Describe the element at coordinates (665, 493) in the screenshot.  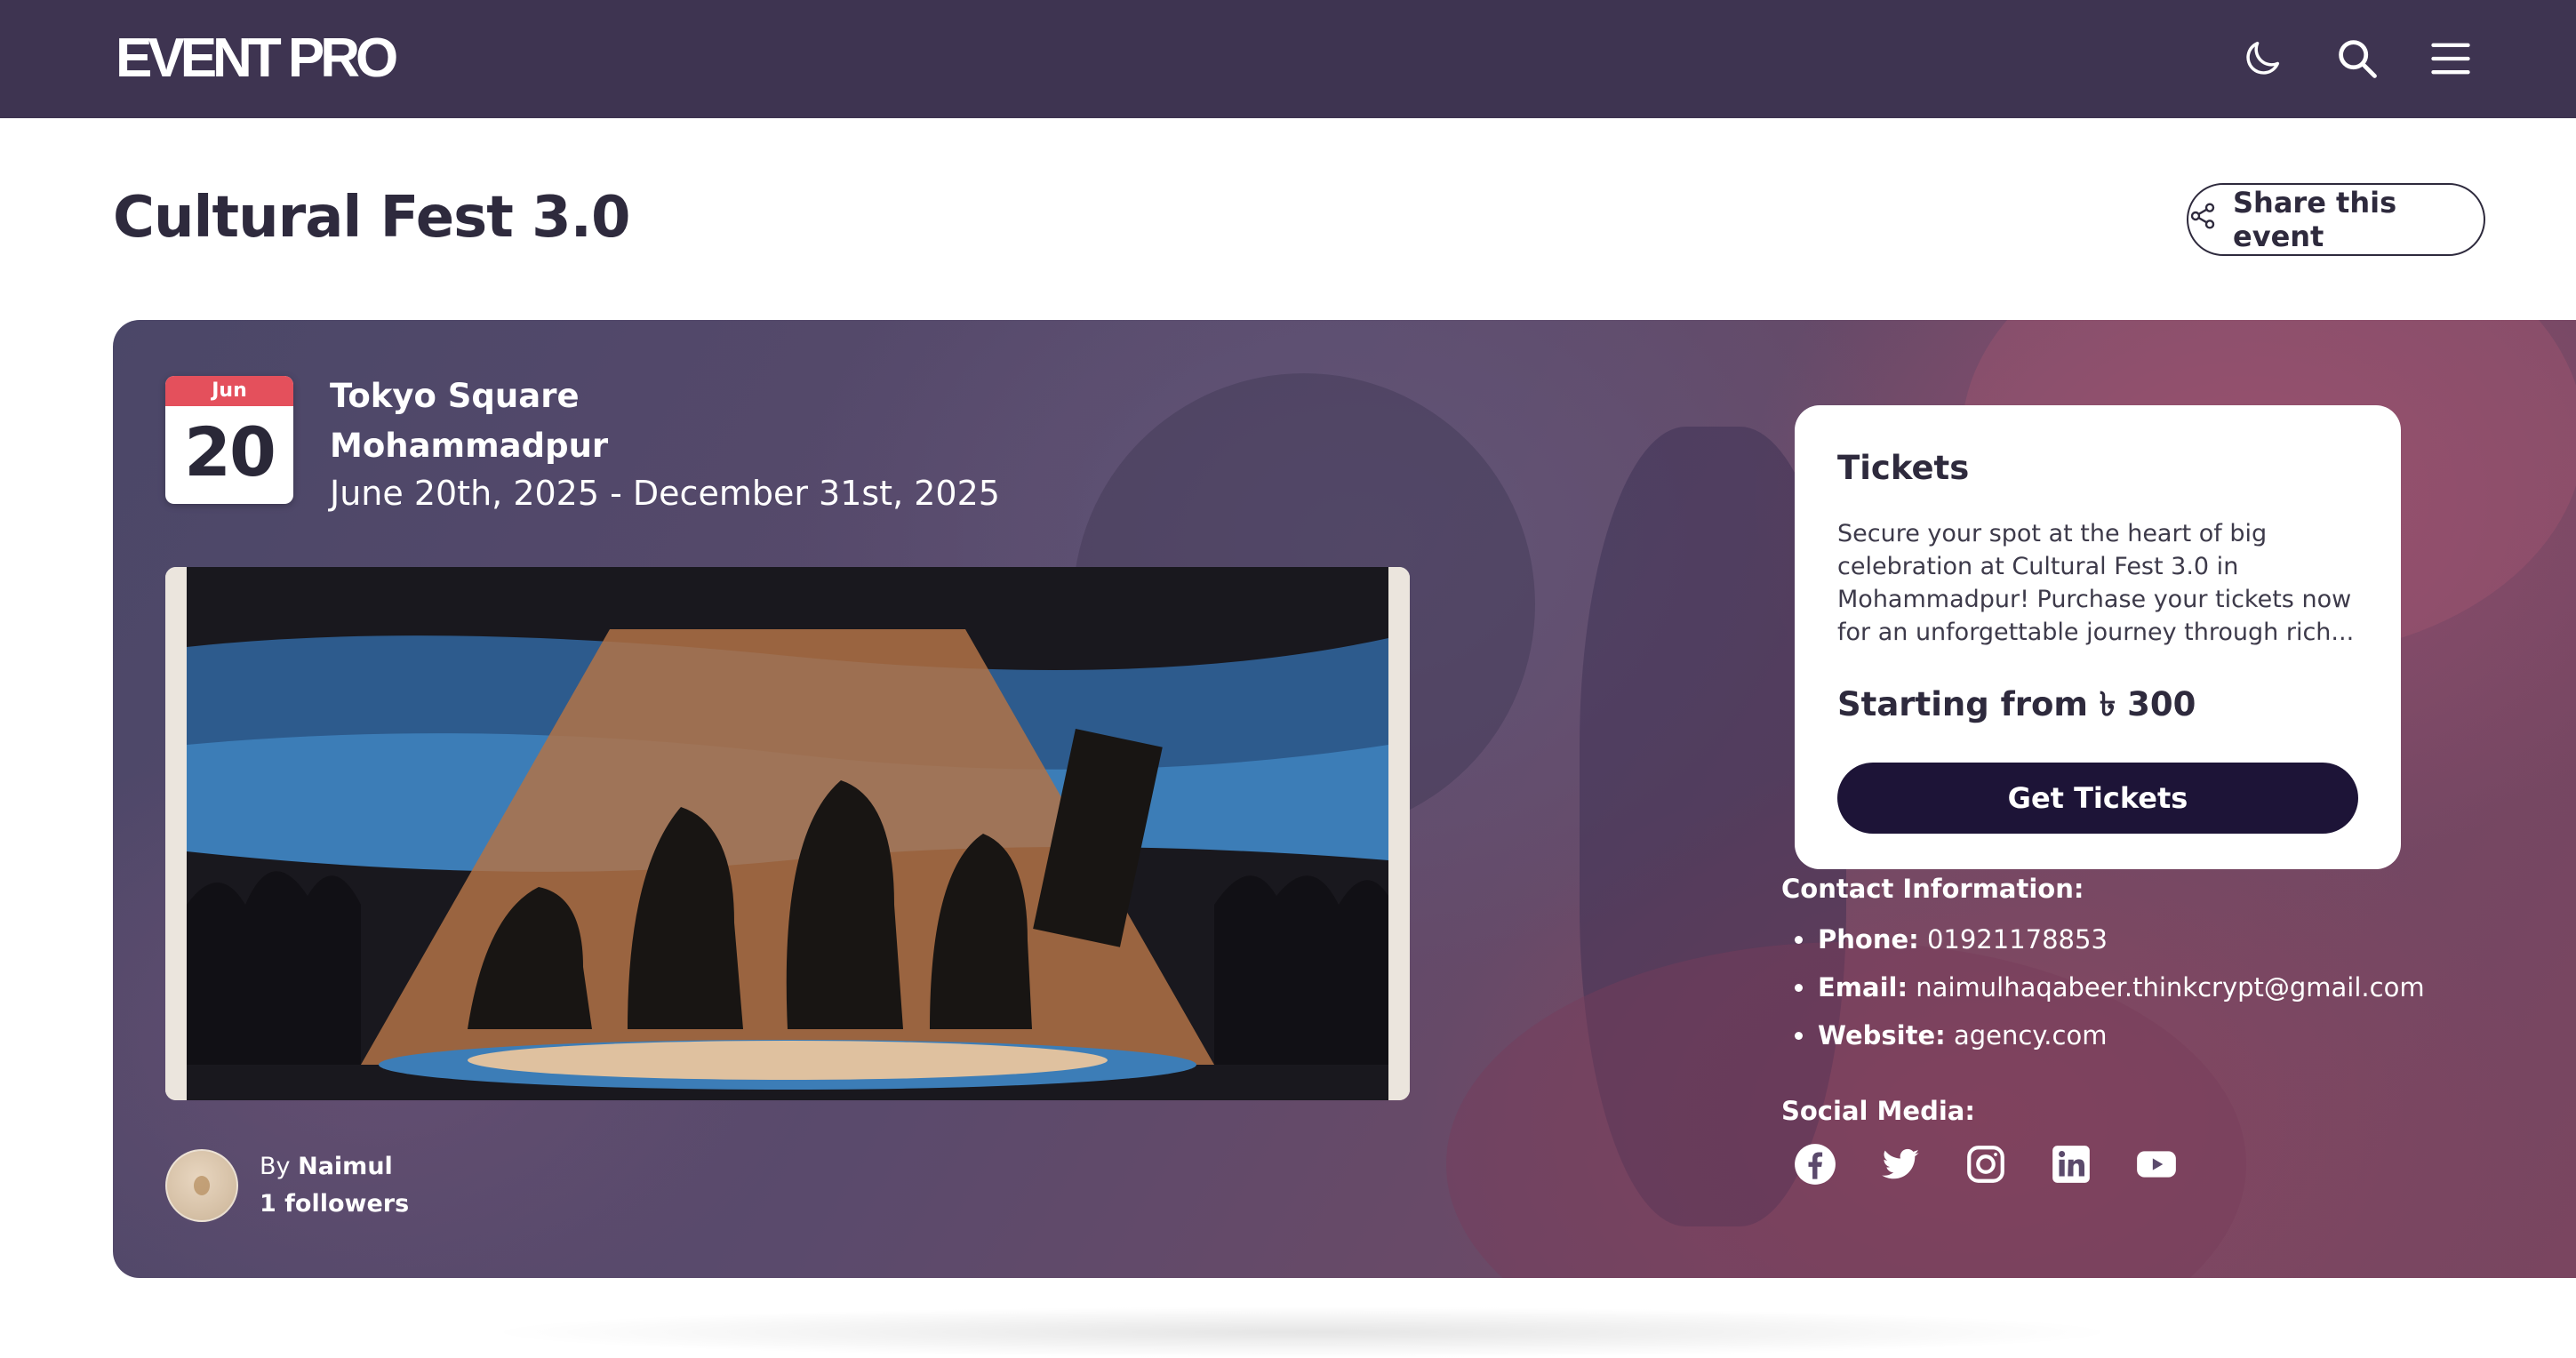
I see `event-date-range: June 20th, 2025 - December 31st, 2025` at that location.